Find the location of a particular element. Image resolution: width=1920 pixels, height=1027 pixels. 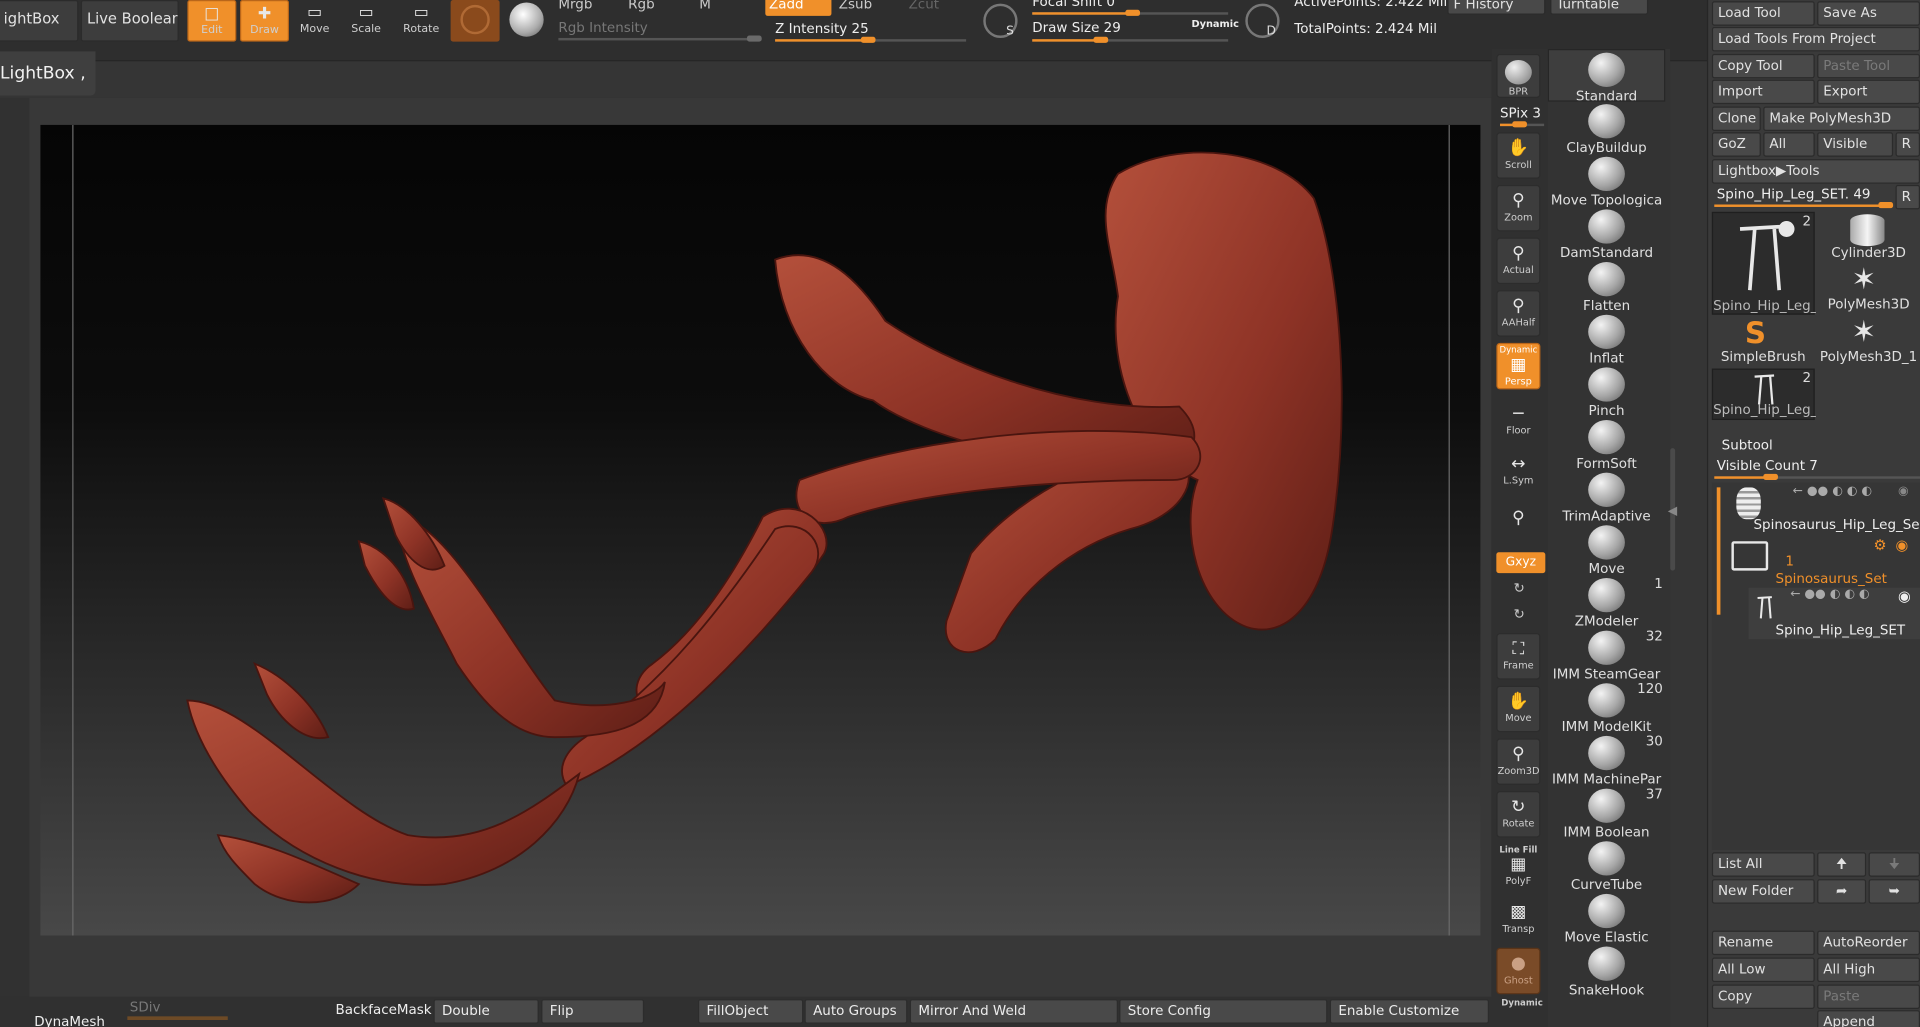

mrgb-button: Mrgb is located at coordinates (575, 6).